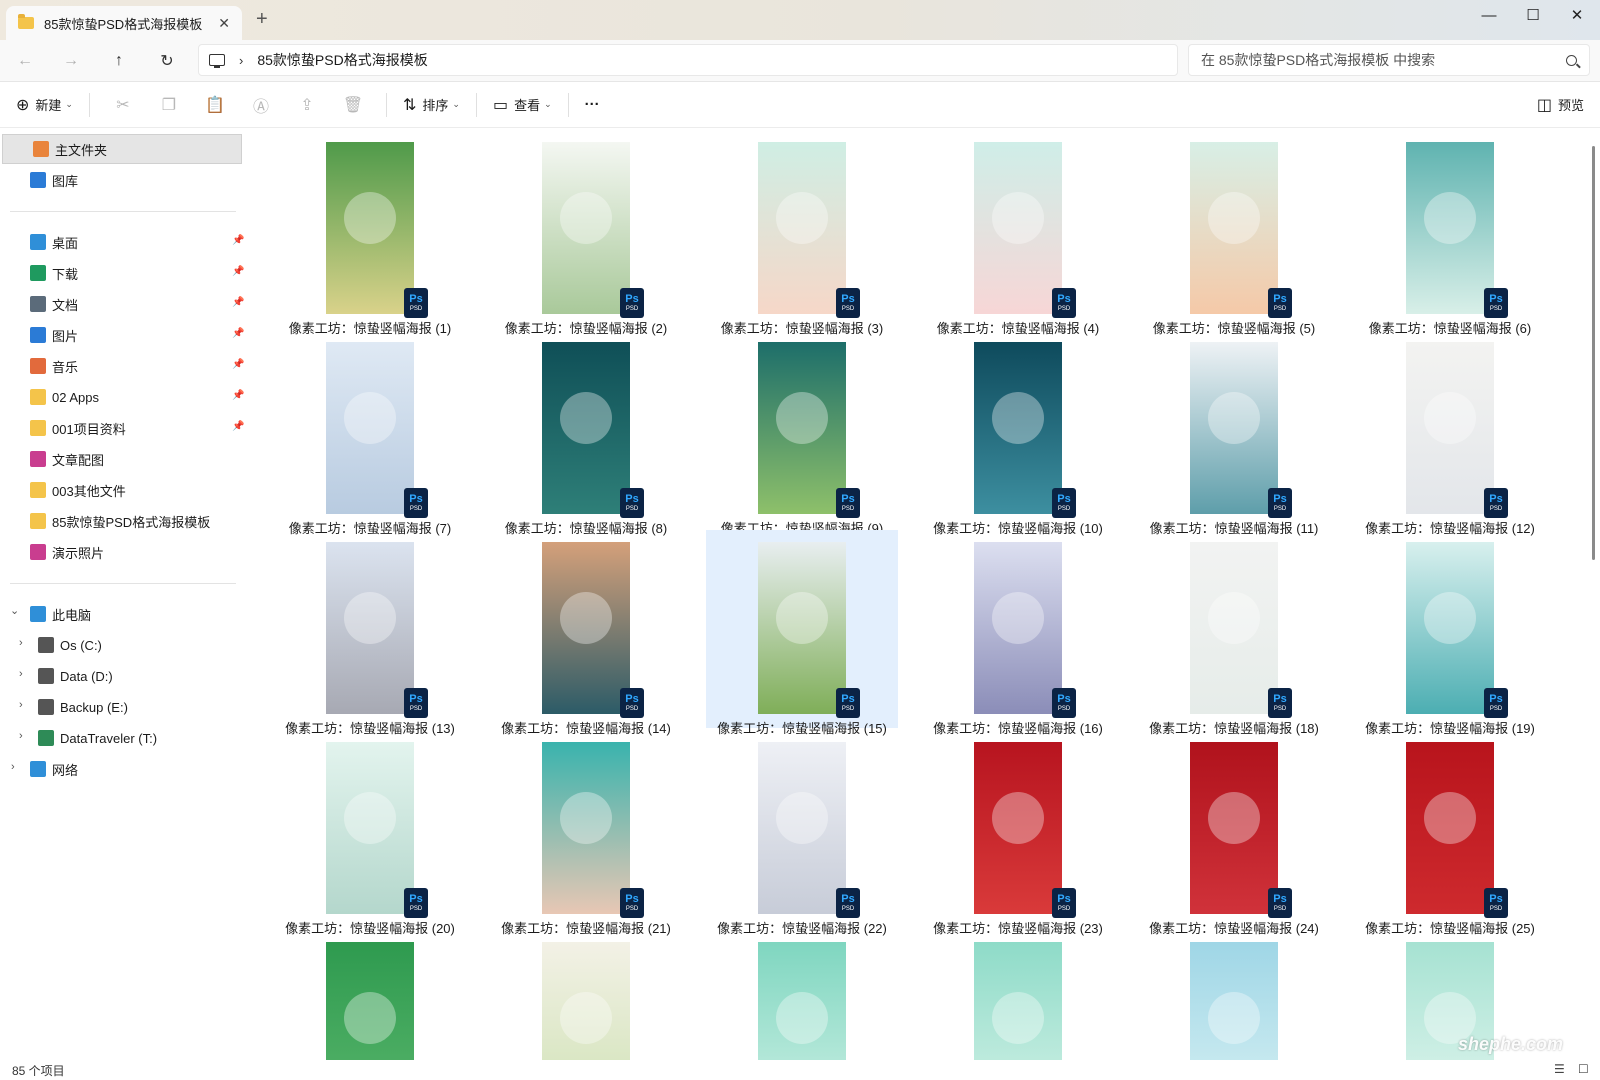 The width and height of the screenshot is (1600, 1080). I want to click on file-item: Ps PSD 像素工坊：惊蛰竖幅海报 (22), so click(802, 833).